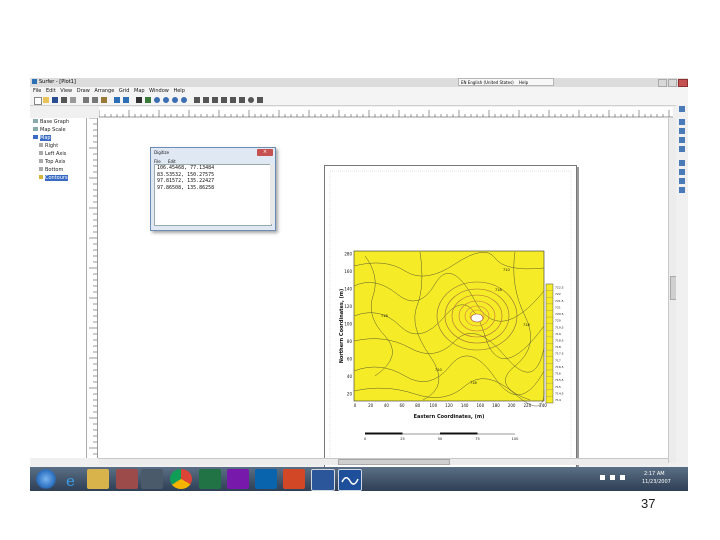 The image size is (720, 540). What do you see at coordinates (35, 137) in the screenshot?
I see `map-icon` at bounding box center [35, 137].